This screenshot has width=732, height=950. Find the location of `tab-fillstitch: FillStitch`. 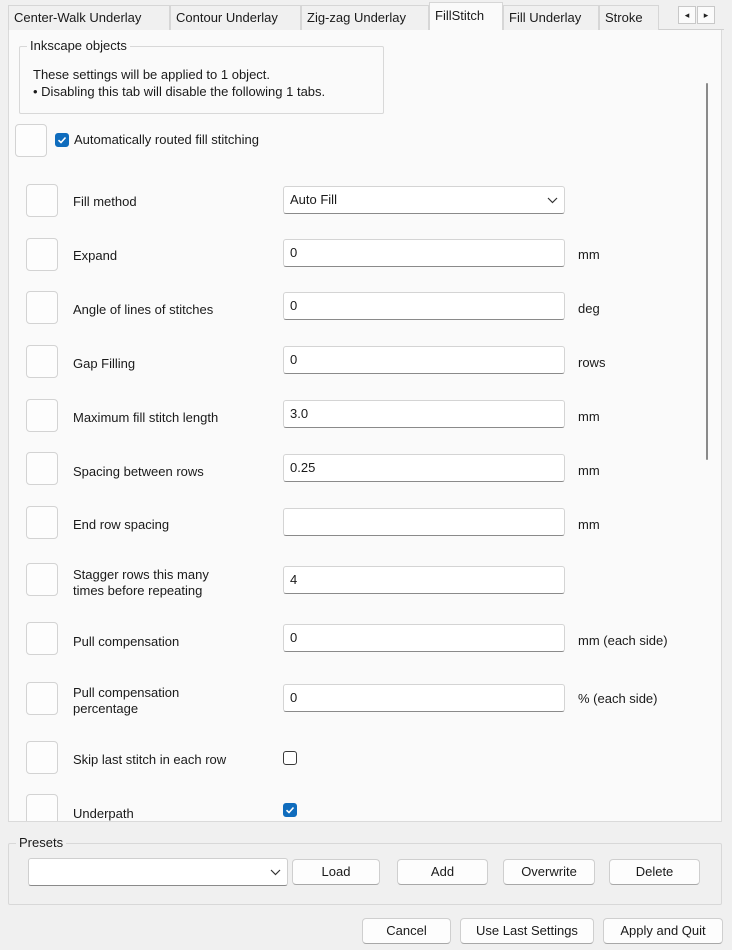

tab-fillstitch: FillStitch is located at coordinates (466, 16).